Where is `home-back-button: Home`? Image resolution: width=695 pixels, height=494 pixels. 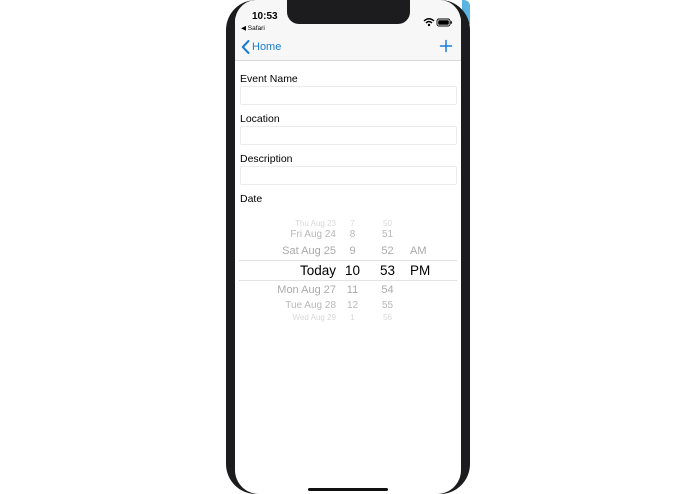 home-back-button: Home is located at coordinates (261, 47).